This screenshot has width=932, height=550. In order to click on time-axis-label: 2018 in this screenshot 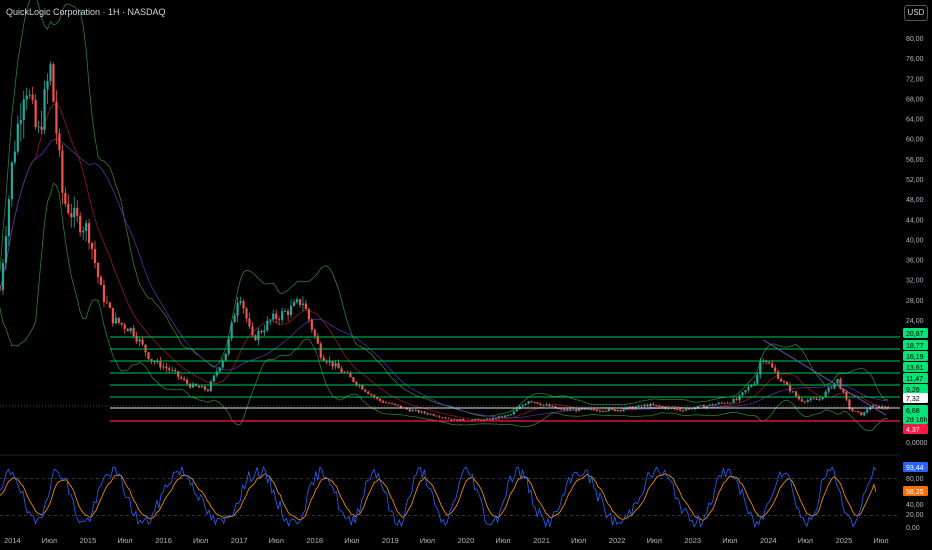, I will do `click(314, 540)`.